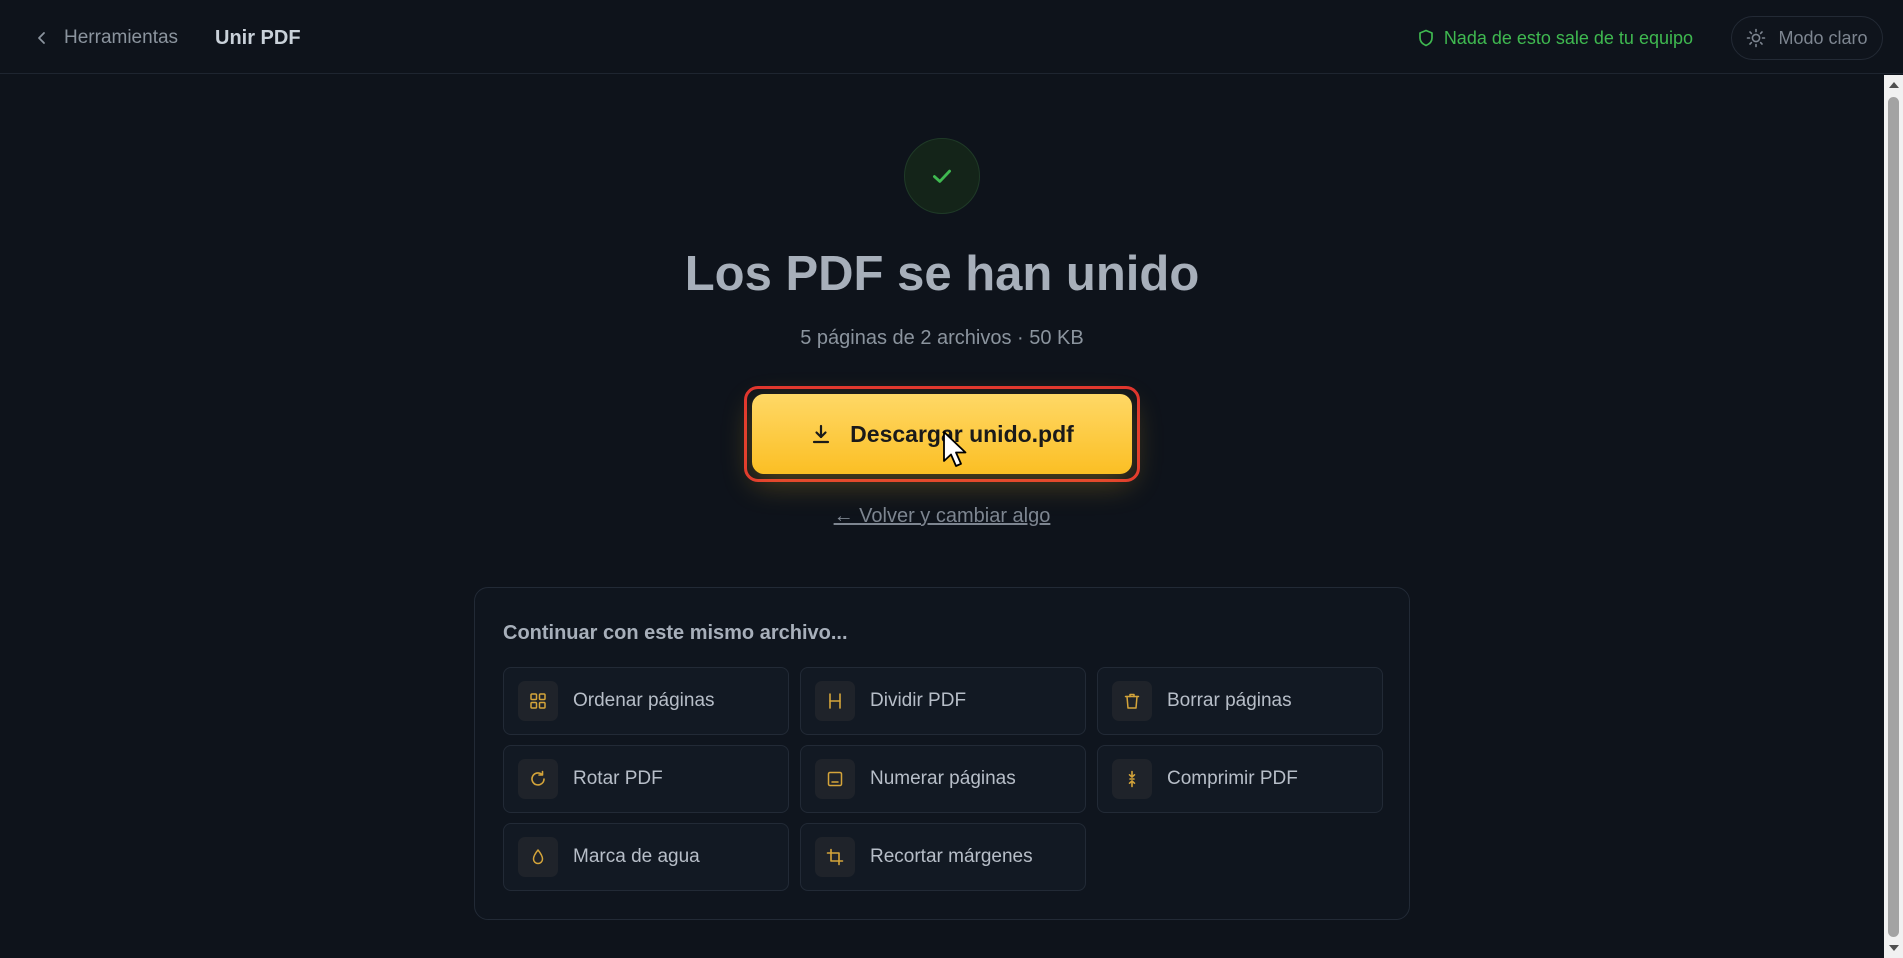 The image size is (1903, 958). I want to click on success-badge, so click(942, 176).